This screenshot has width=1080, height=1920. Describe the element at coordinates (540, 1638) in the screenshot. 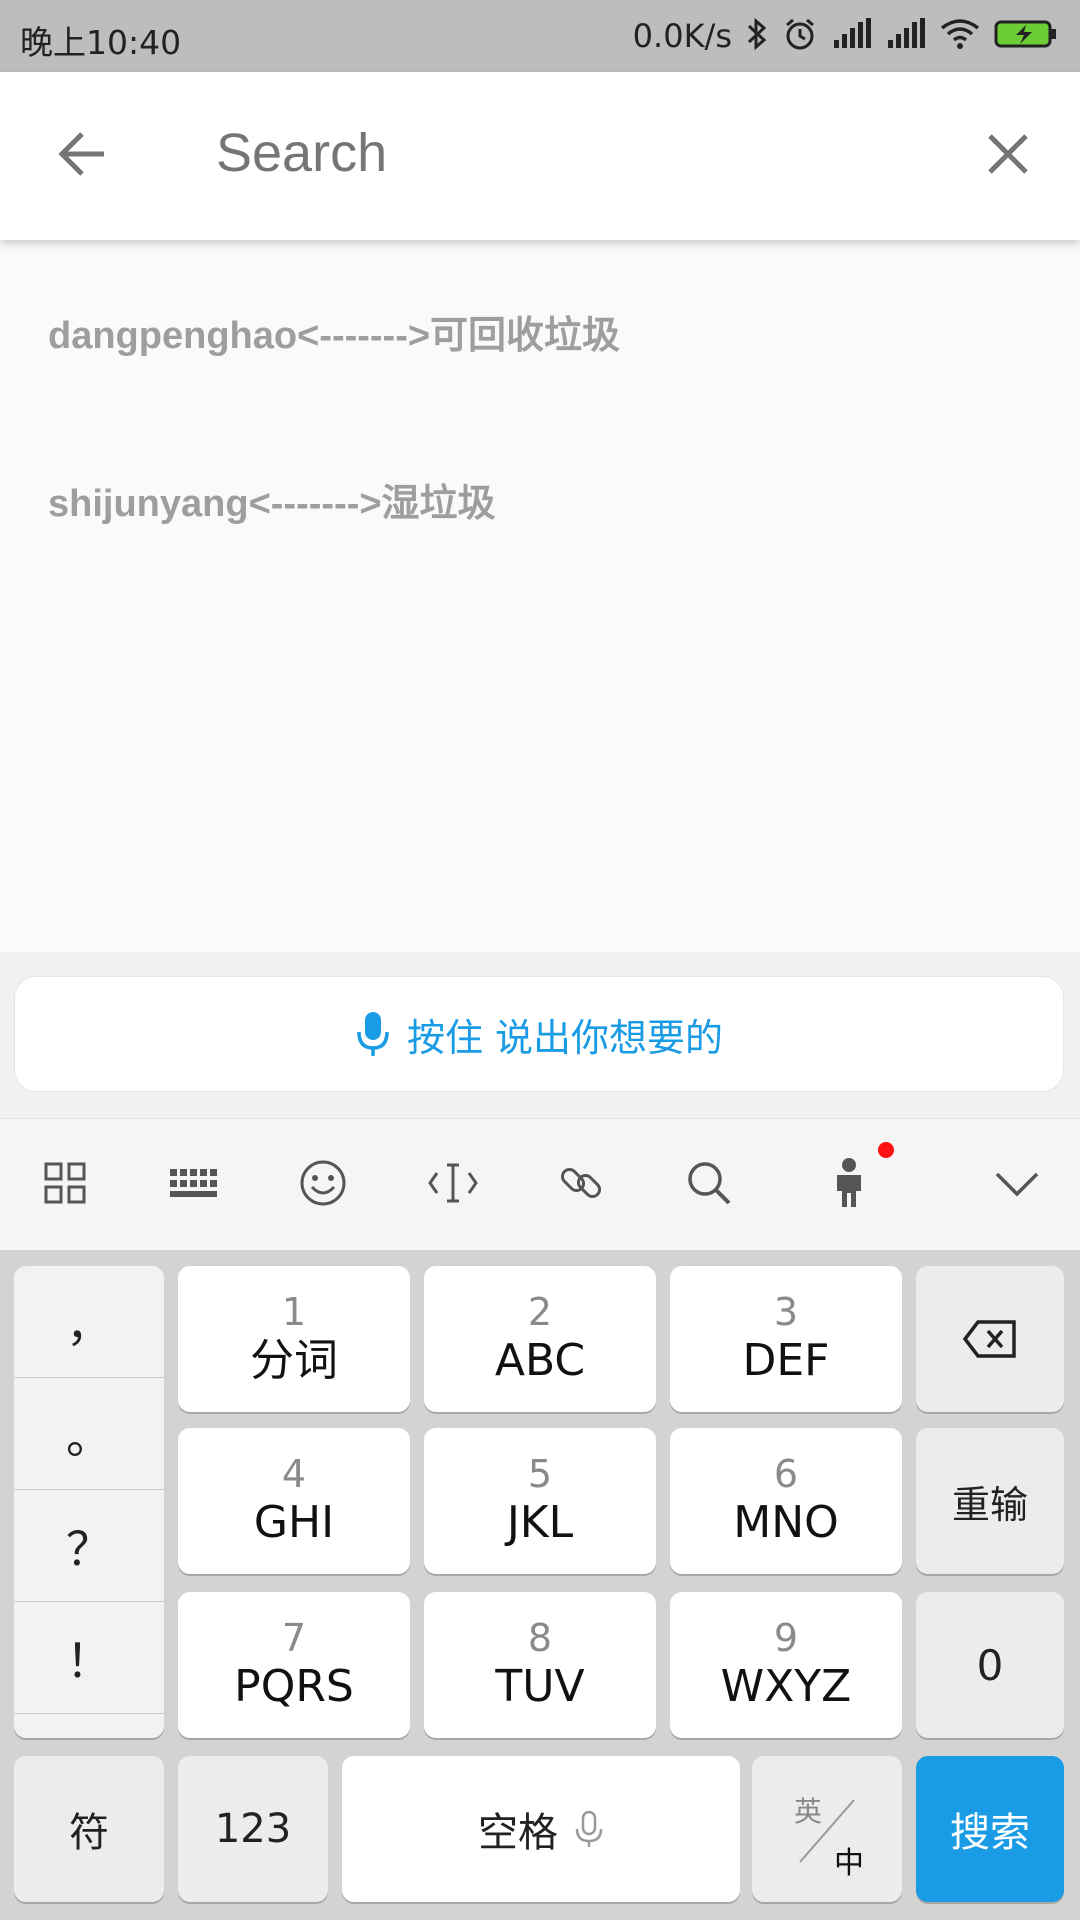

I see `key-number: 8` at that location.